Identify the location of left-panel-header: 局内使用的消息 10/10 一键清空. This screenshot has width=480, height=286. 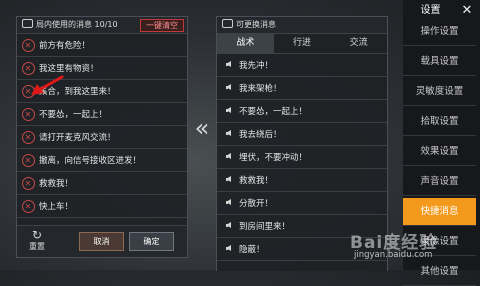
(102, 25).